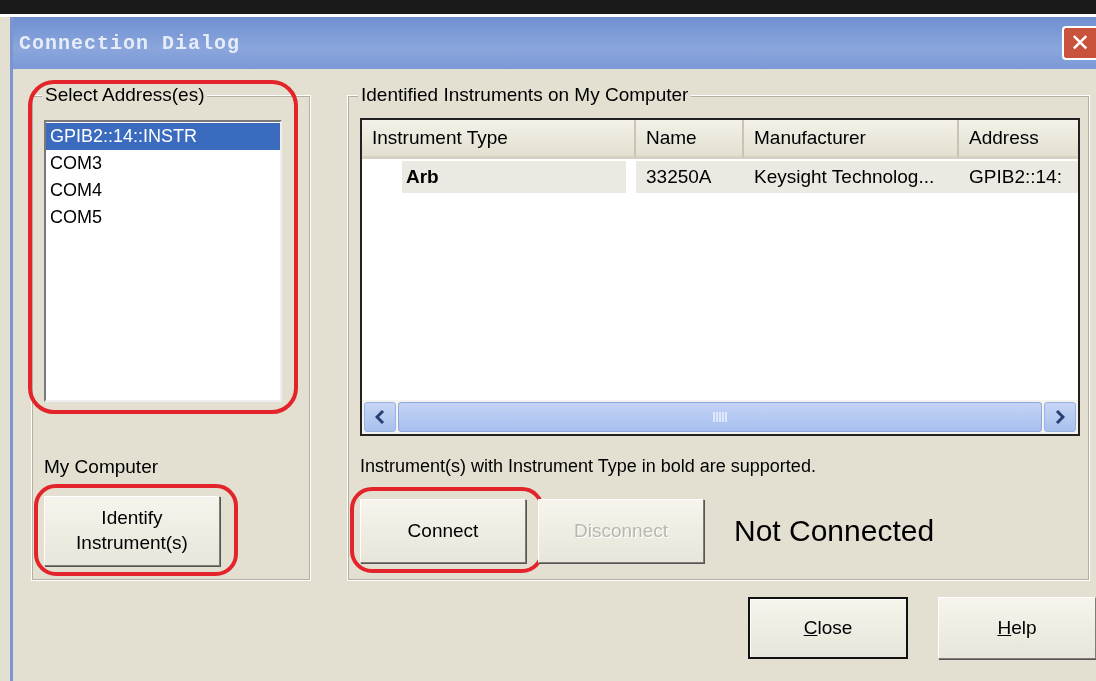 This screenshot has width=1096, height=681. I want to click on grip-icon, so click(720, 417).